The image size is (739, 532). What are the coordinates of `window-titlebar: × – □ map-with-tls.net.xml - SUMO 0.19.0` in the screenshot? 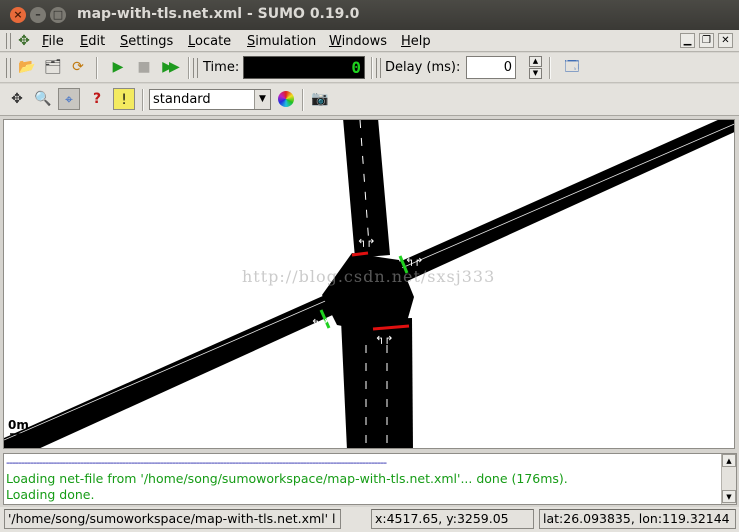 It's located at (369, 15).